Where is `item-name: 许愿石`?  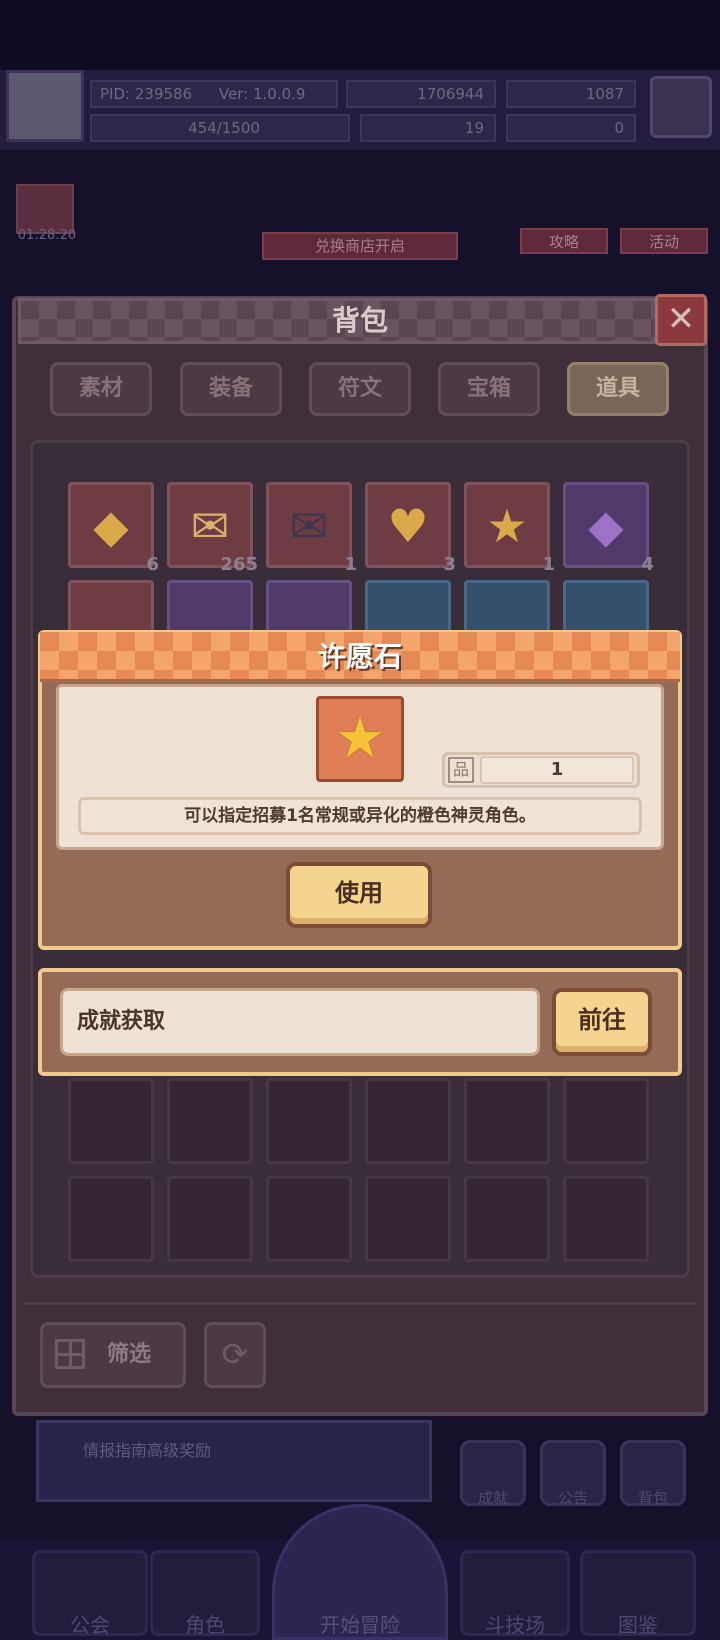
item-name: 许愿石 is located at coordinates (359, 656).